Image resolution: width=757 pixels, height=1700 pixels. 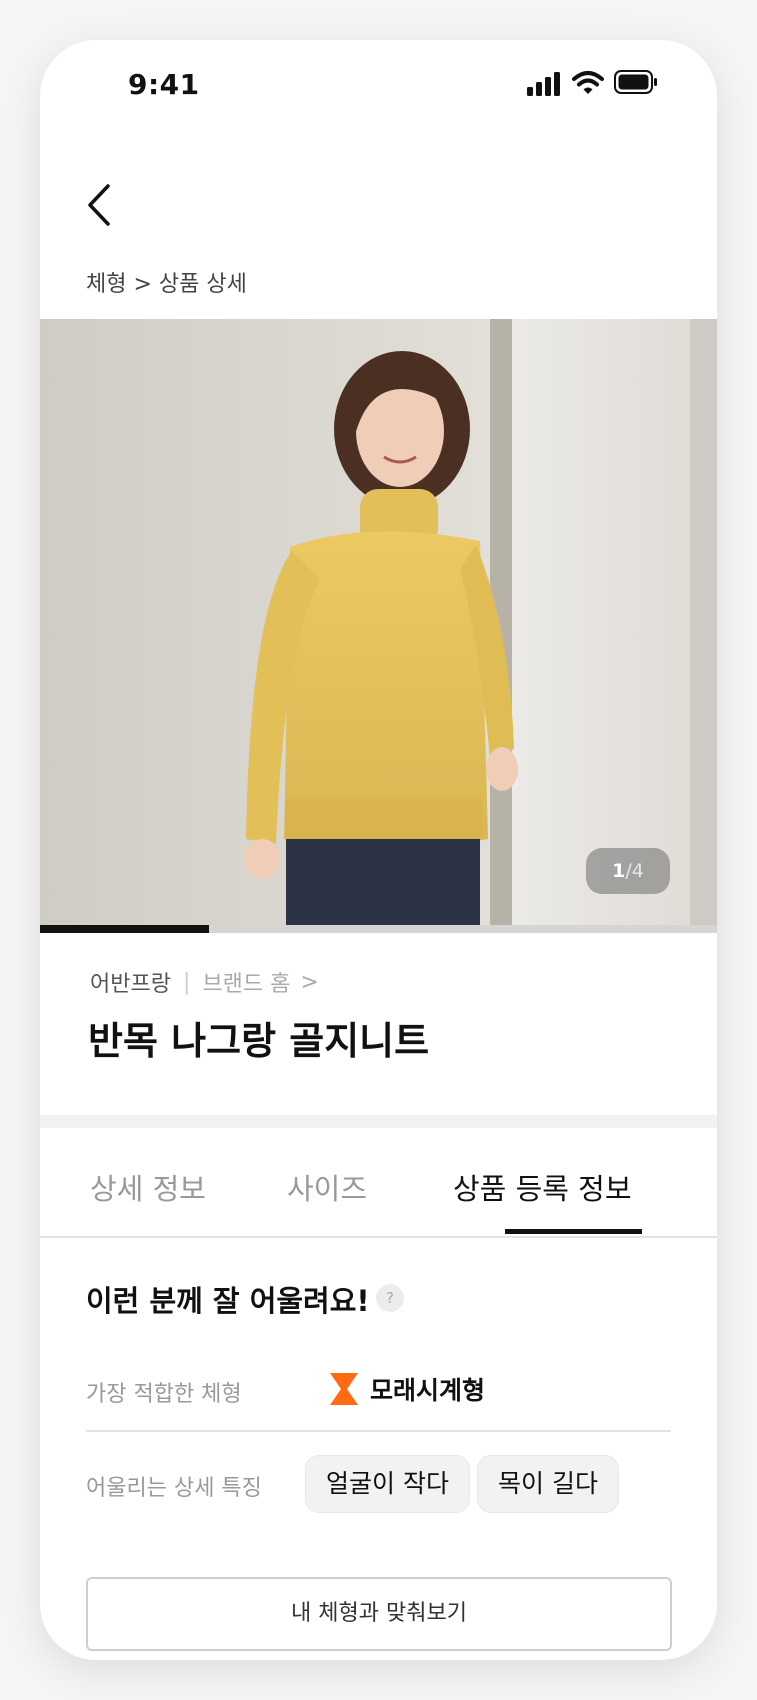 What do you see at coordinates (228, 1301) in the screenshot?
I see `fit-section-title: 이런 분께 잘 어울려요!` at bounding box center [228, 1301].